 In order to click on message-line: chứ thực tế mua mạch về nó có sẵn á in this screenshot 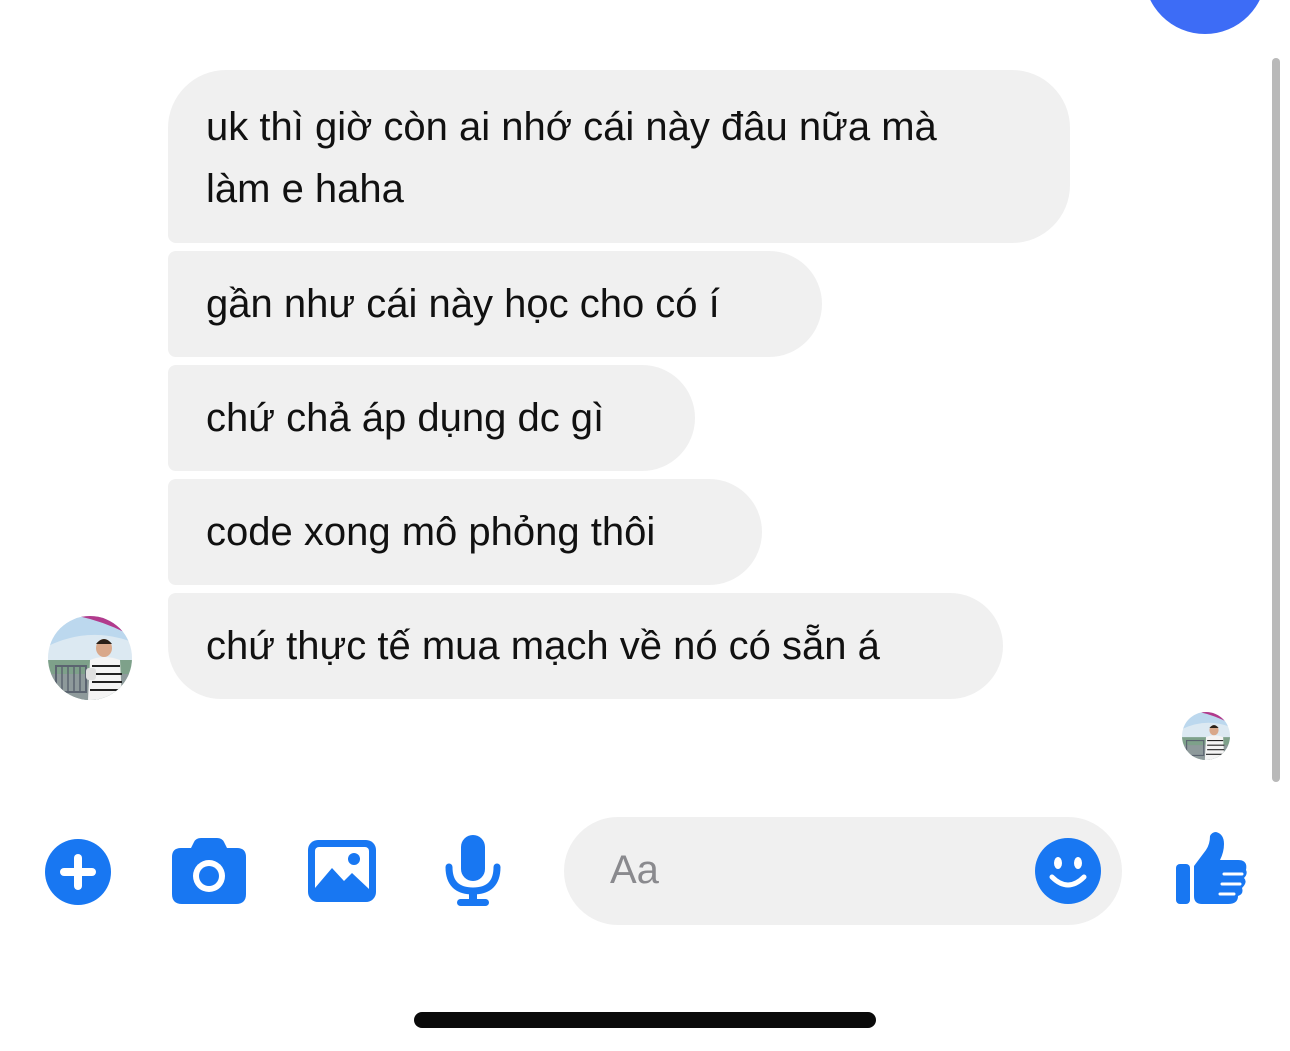, I will do `click(543, 646)`.